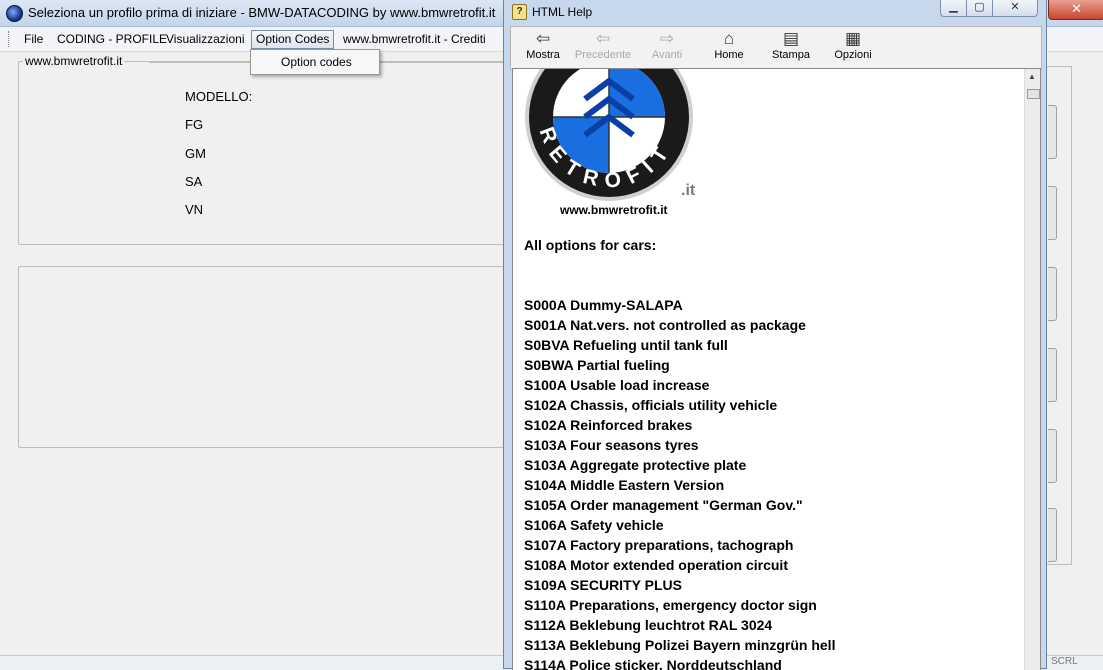 Image resolution: width=1103 pixels, height=670 pixels. I want to click on menu-option-codes: Option Codes, so click(293, 39).